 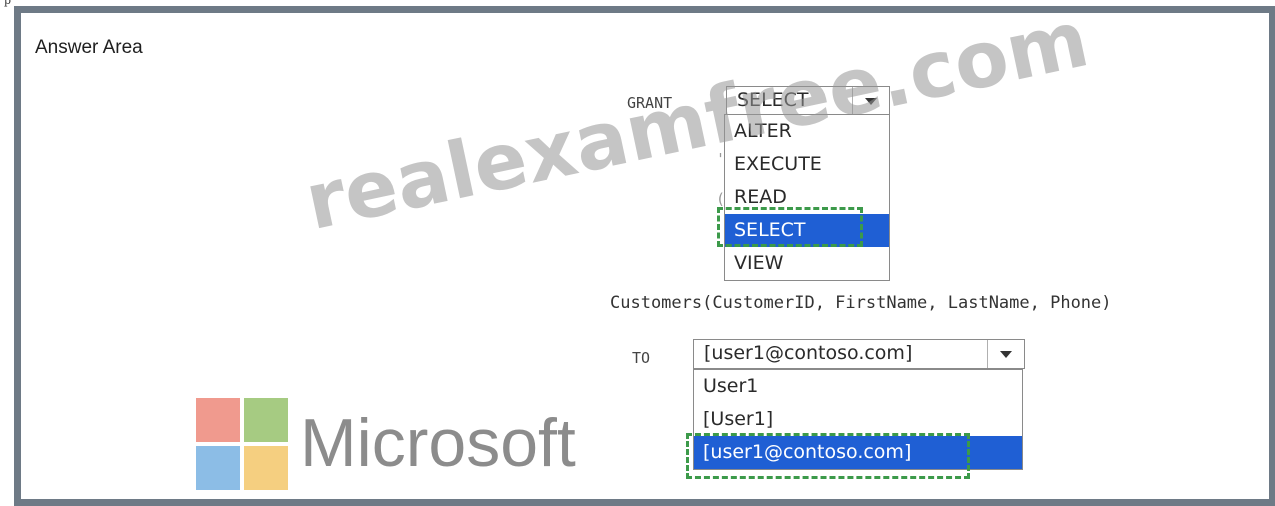 What do you see at coordinates (721, 159) in the screenshot?
I see `obscured-fragment: '` at bounding box center [721, 159].